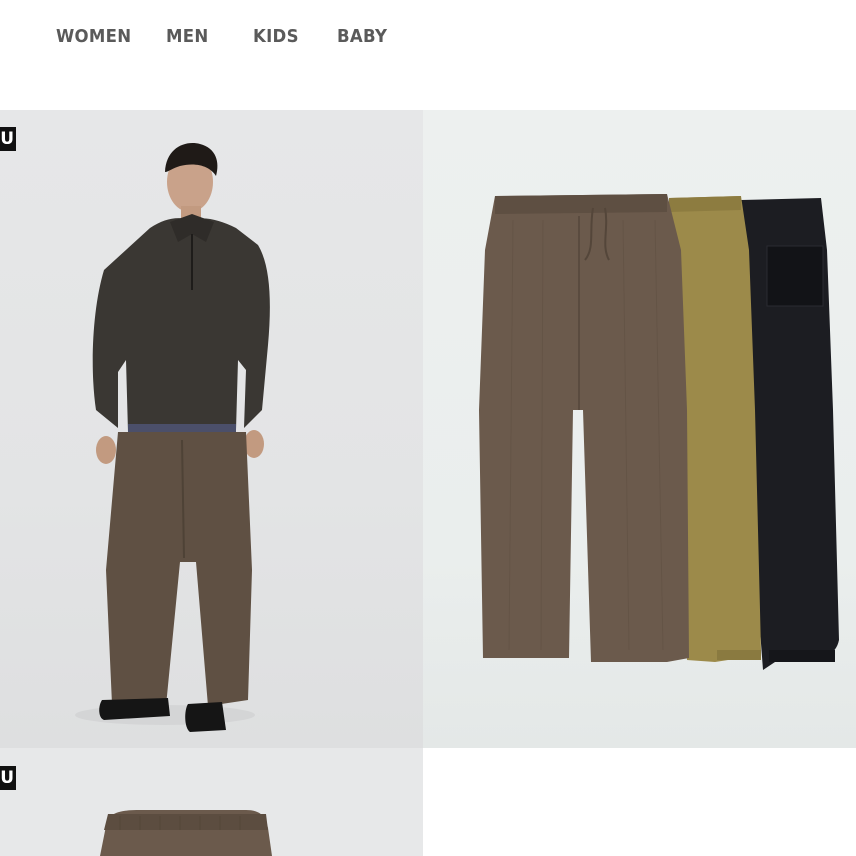 The height and width of the screenshot is (856, 856). Describe the element at coordinates (276, 36) in the screenshot. I see `nav-item-kids: KIDS` at that location.